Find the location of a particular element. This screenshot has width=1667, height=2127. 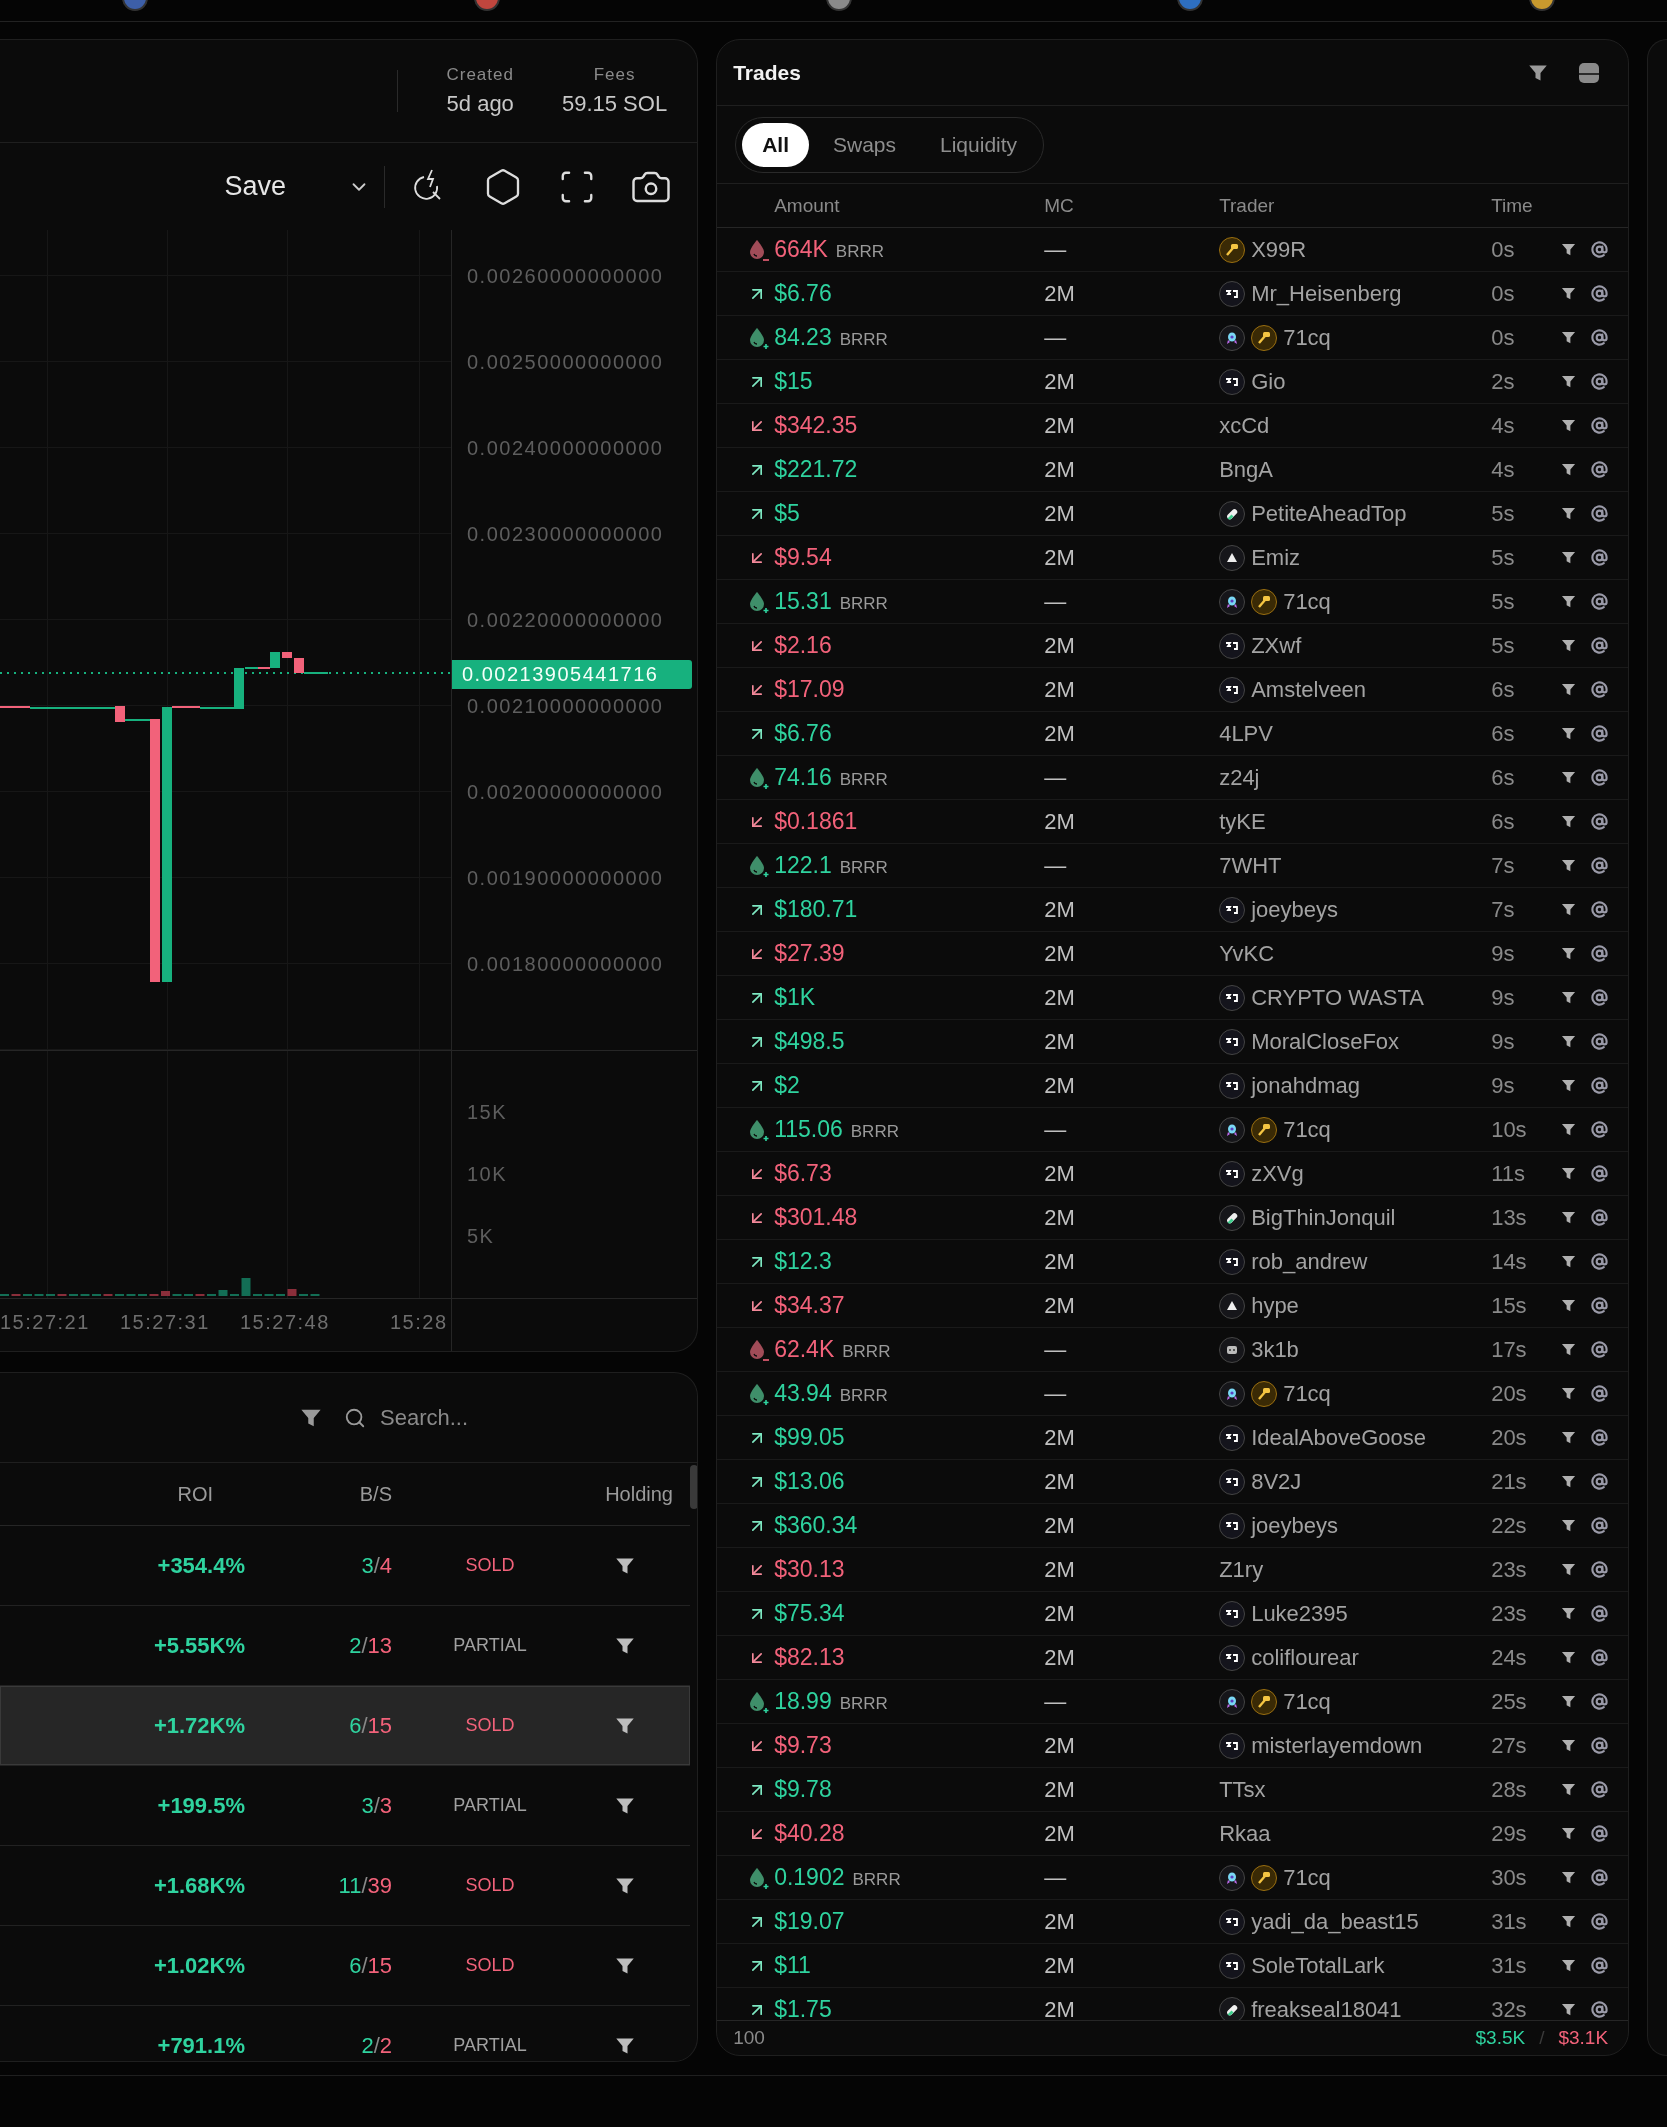

trader-name: z24j is located at coordinates (1239, 777).